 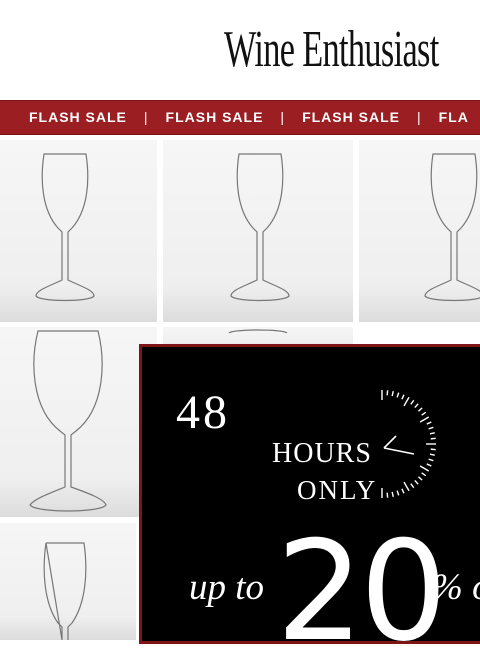 What do you see at coordinates (362, 591) in the screenshot?
I see `discount-value: 20` at bounding box center [362, 591].